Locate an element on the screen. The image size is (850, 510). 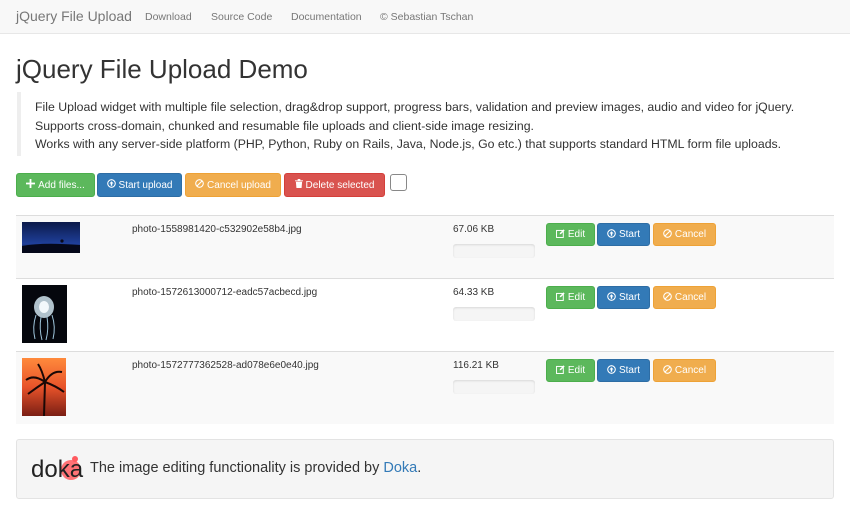
nav-link-author: © Sebastian Tschan is located at coordinates (426, 17).